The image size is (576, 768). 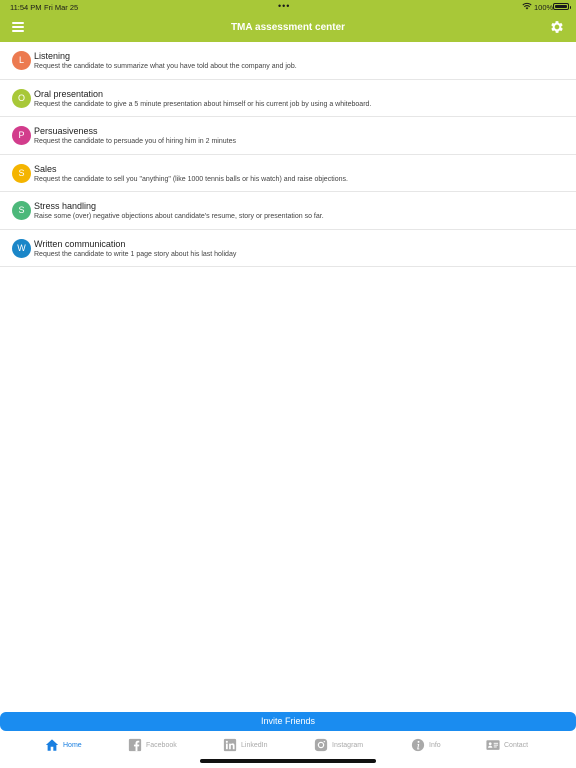 I want to click on status-time: 11:54 PM, so click(x=26, y=7).